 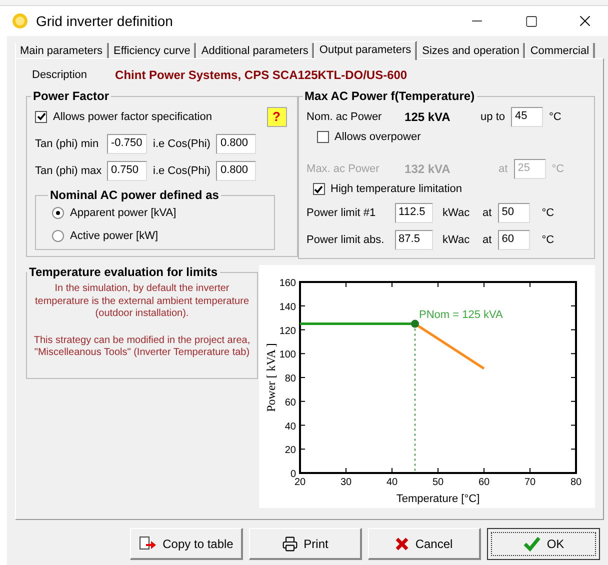 I want to click on tab: Output parameters, so click(x=366, y=50).